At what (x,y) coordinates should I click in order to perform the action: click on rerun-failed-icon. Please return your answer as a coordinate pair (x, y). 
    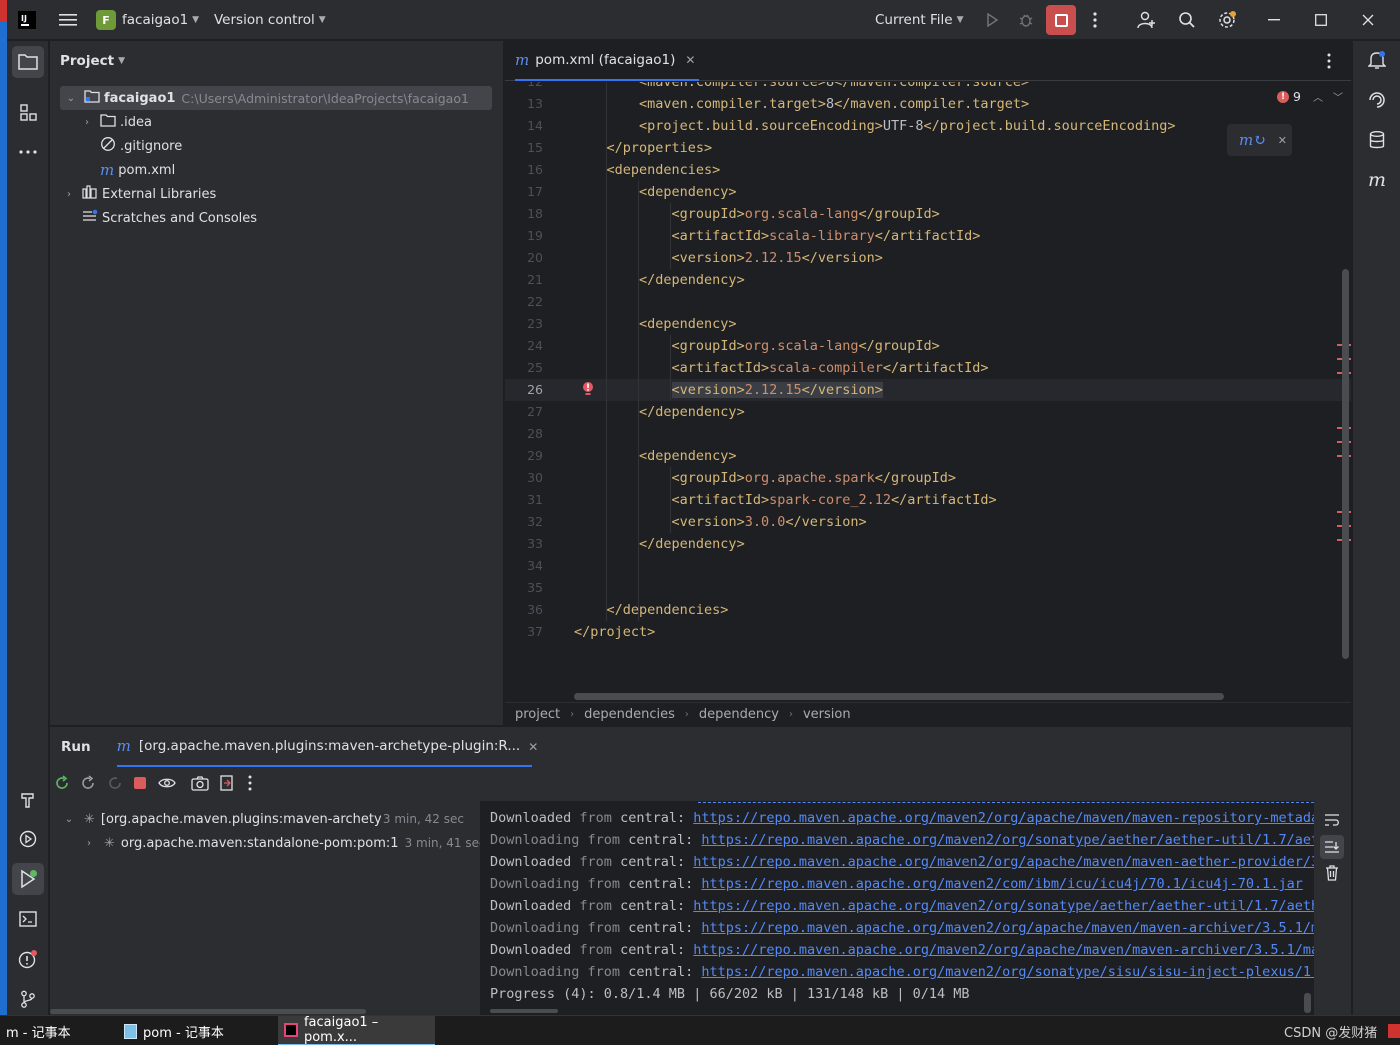
    Looking at the image, I should click on (88, 785).